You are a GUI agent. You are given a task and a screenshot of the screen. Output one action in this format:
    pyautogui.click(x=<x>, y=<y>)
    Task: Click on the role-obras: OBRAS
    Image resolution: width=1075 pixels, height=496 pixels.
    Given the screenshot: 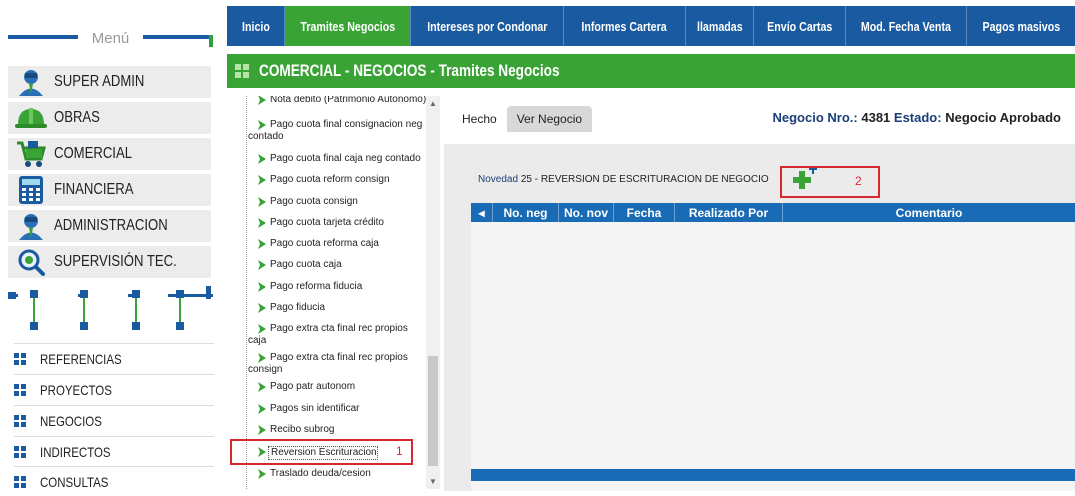 What is the action you would take?
    pyautogui.click(x=109, y=119)
    